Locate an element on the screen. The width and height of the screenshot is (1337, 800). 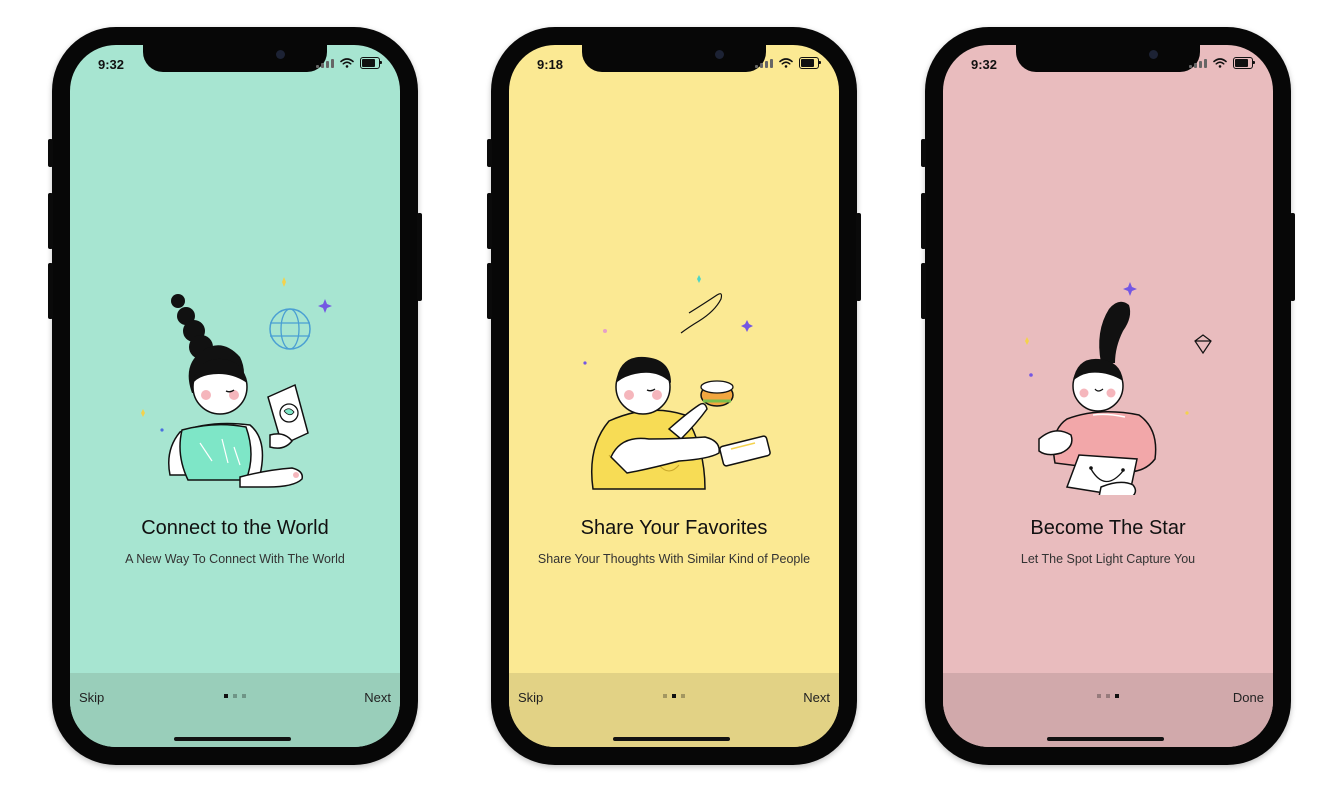
onboarding-title: Become The Star is located at coordinates (1108, 528).